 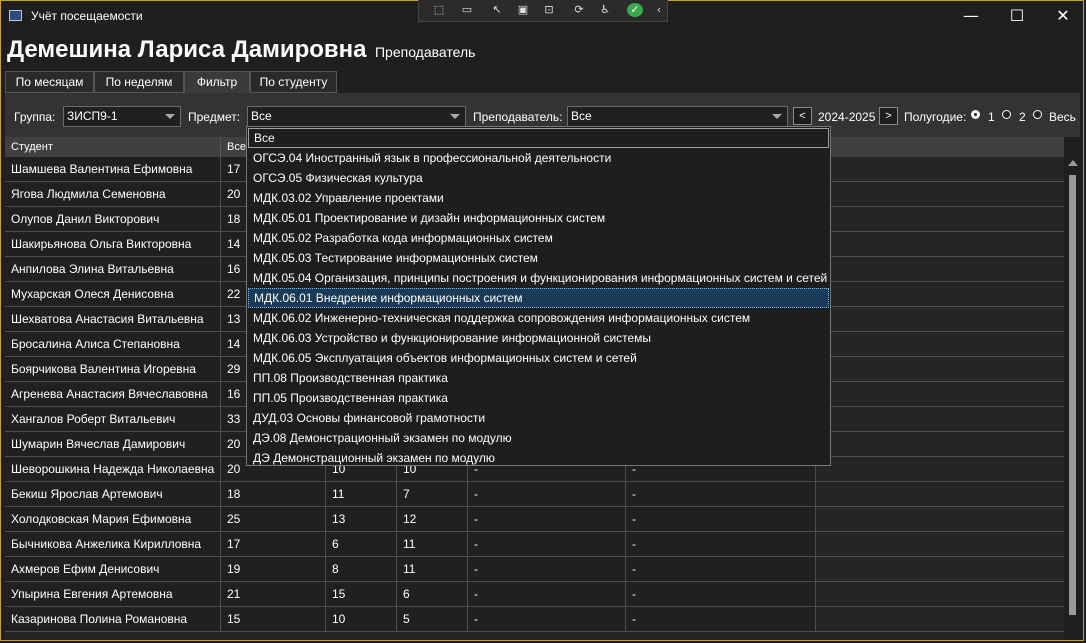 I want to click on student-name-cell: Шамшева Валентина Ефимовна, so click(x=113, y=169).